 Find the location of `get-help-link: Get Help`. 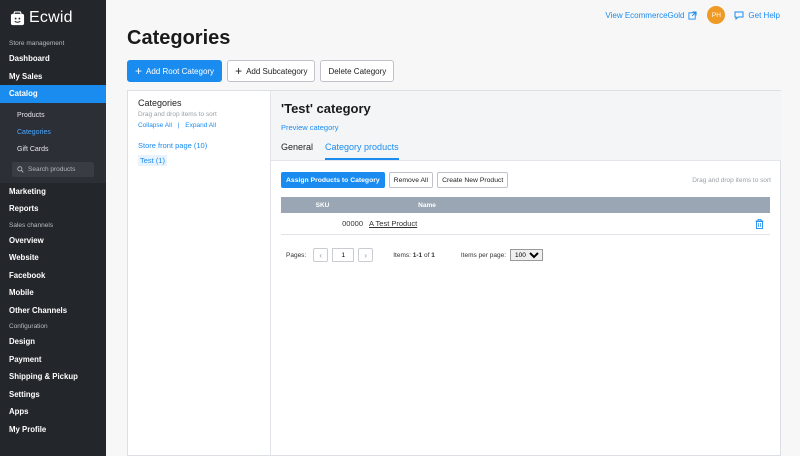

get-help-link: Get Help is located at coordinates (757, 15).